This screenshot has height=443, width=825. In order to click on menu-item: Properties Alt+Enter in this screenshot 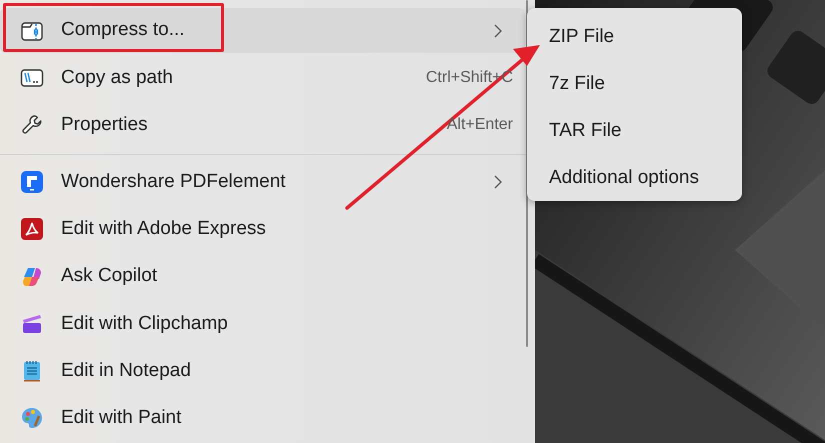, I will do `click(262, 125)`.